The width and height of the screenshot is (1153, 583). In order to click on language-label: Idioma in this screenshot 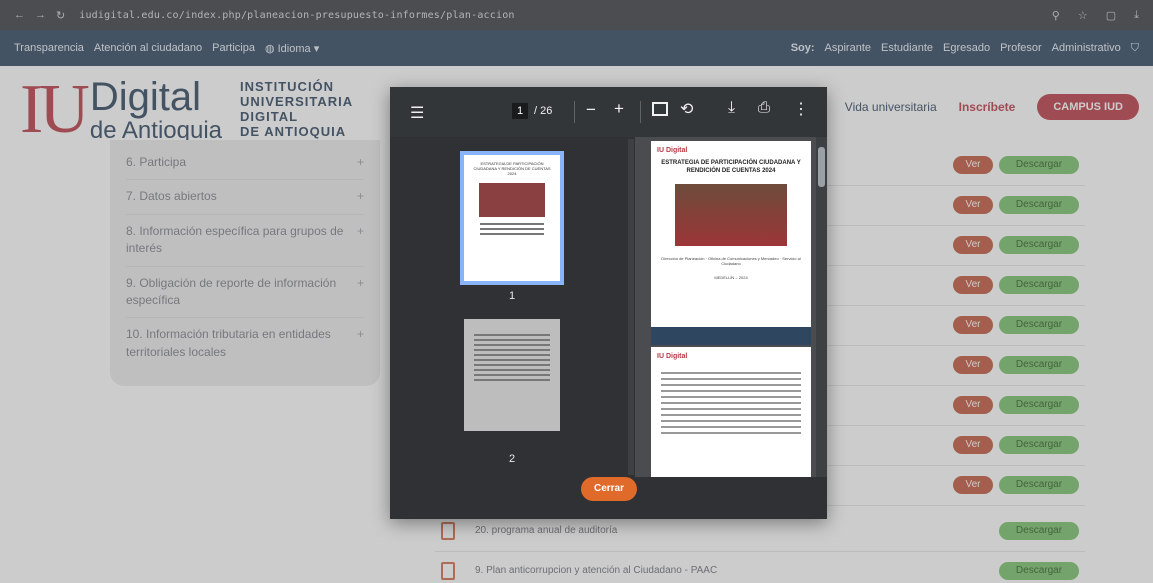, I will do `click(294, 48)`.